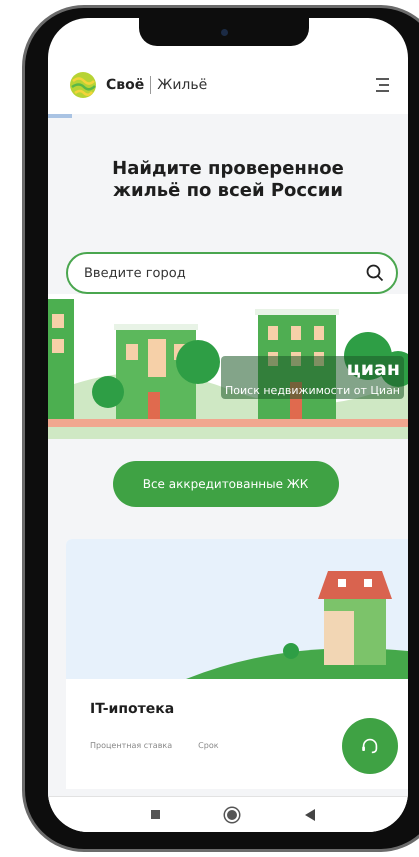 This screenshot has width=419, height=857. I want to click on logo-icon, so click(83, 85).